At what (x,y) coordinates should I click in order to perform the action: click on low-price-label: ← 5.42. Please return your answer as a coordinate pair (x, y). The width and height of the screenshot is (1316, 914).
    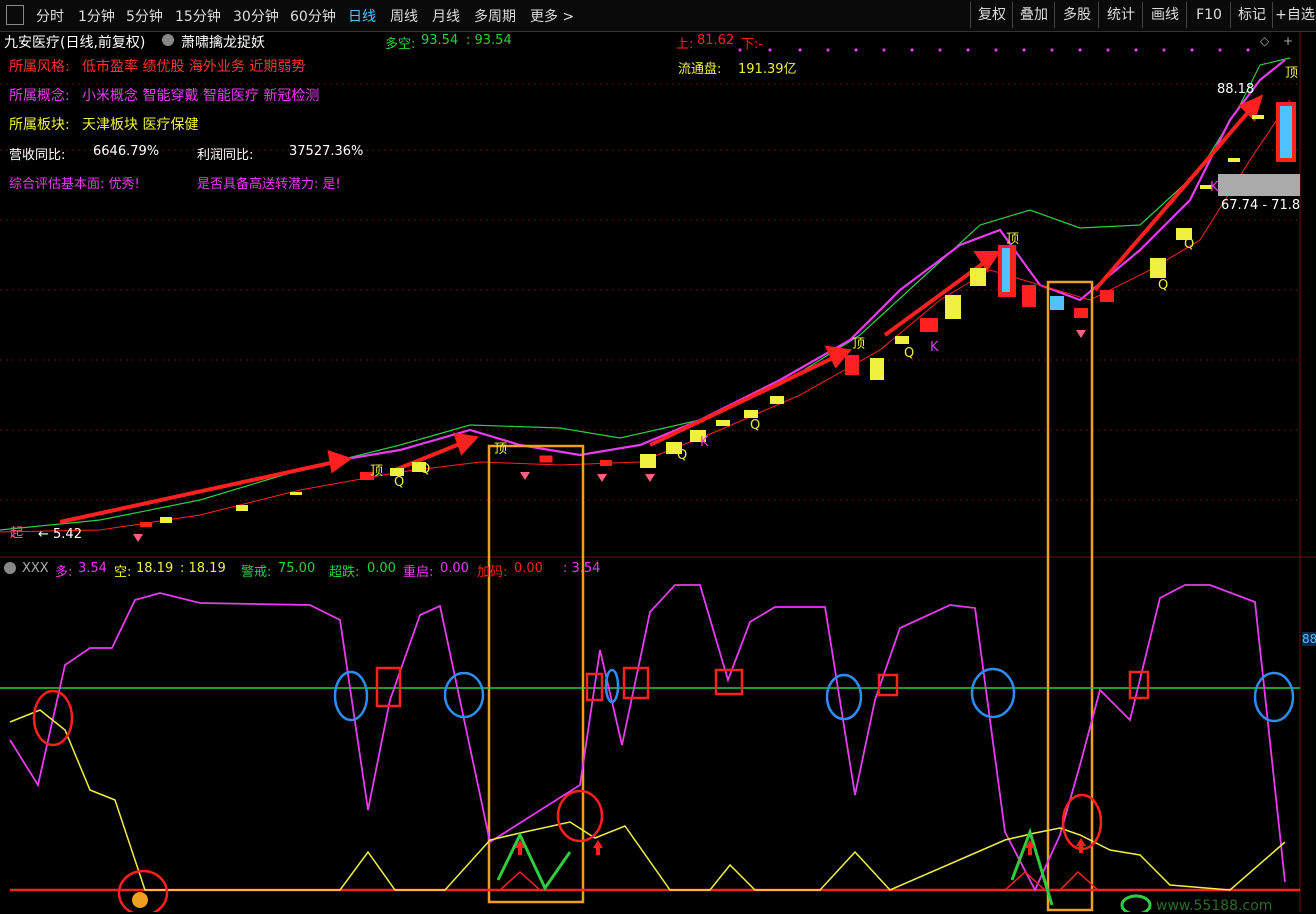
    Looking at the image, I should click on (60, 534).